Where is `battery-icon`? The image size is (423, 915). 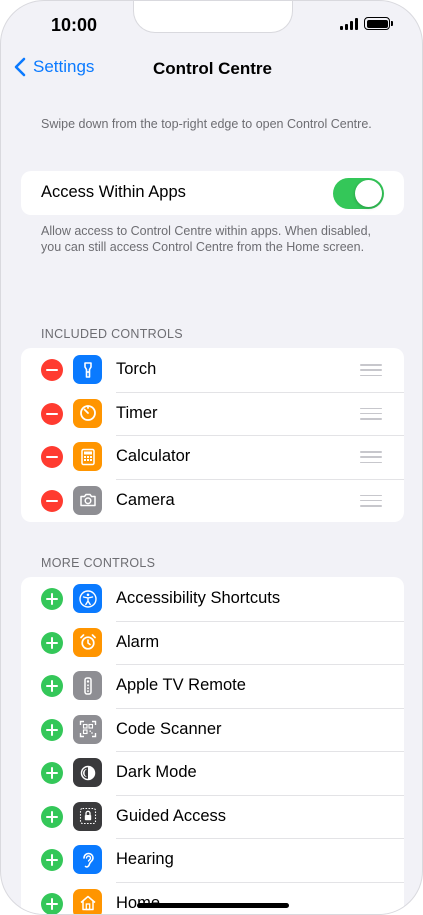
battery-icon is located at coordinates (378, 23).